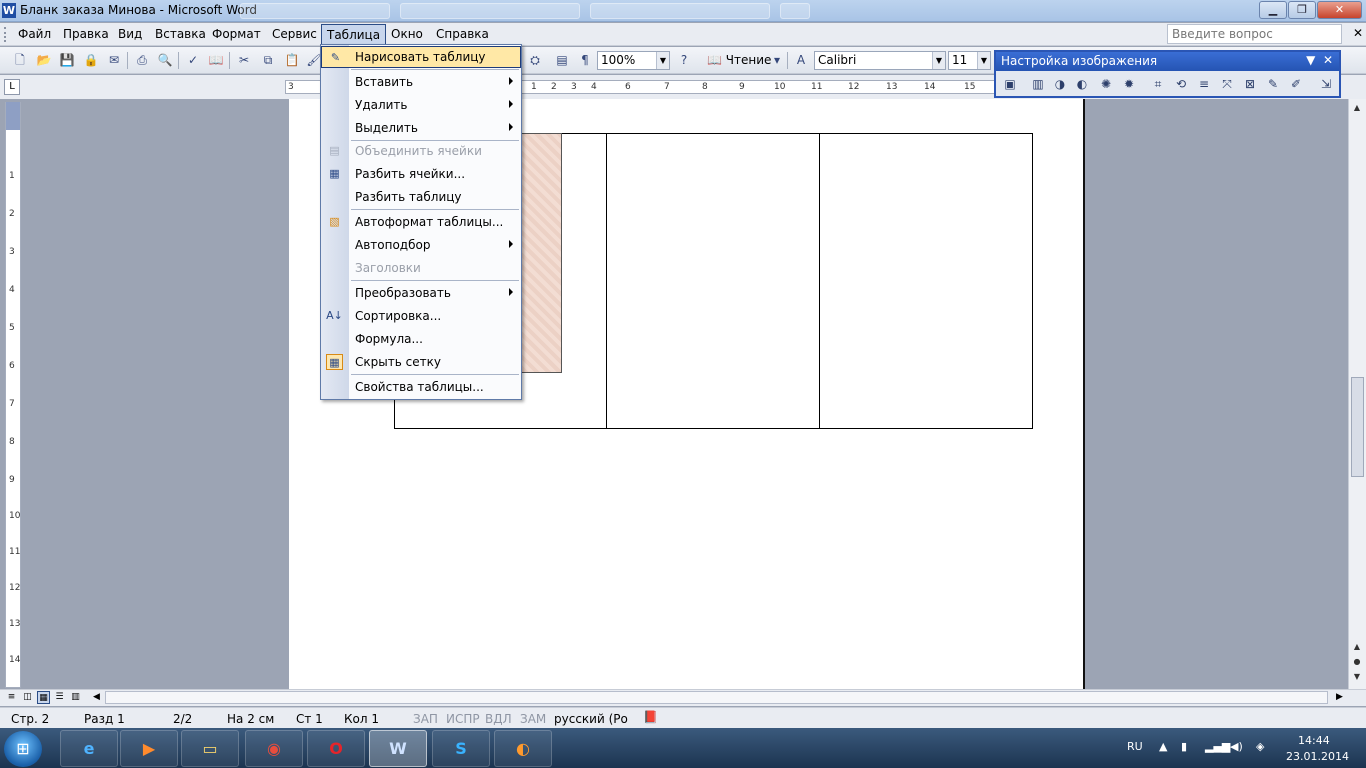 Image resolution: width=1366 pixels, height=768 pixels. What do you see at coordinates (1106, 84) in the screenshot?
I see `more-brightness-icon: ✺` at bounding box center [1106, 84].